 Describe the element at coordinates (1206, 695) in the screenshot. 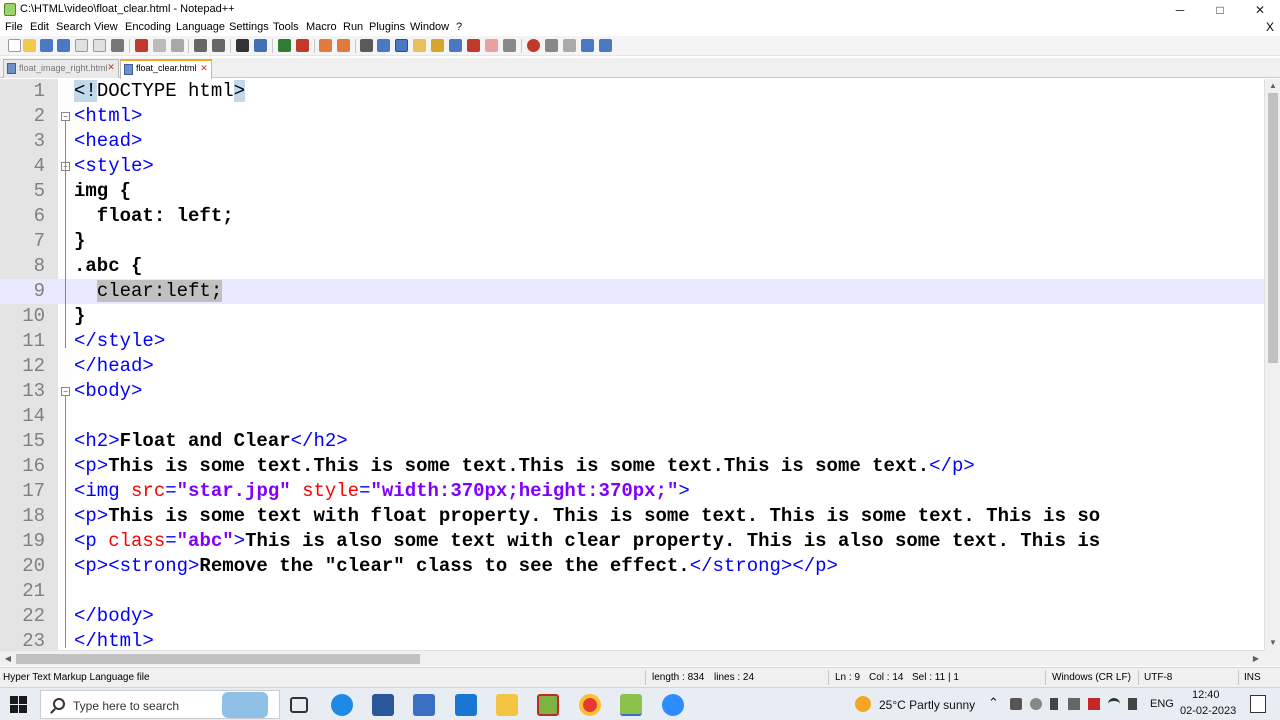

I see `clock-time: 12:40` at that location.